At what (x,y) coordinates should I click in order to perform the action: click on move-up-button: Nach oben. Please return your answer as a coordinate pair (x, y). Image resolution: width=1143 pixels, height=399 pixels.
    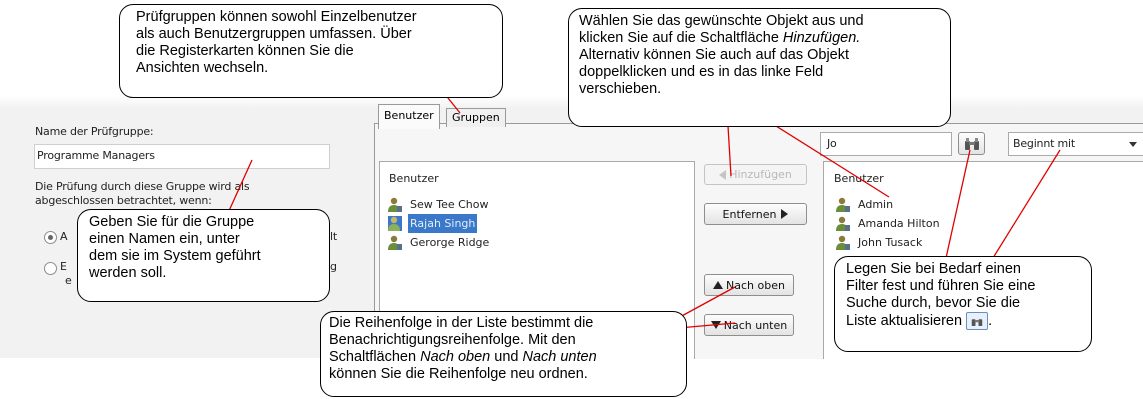
    Looking at the image, I should click on (749, 285).